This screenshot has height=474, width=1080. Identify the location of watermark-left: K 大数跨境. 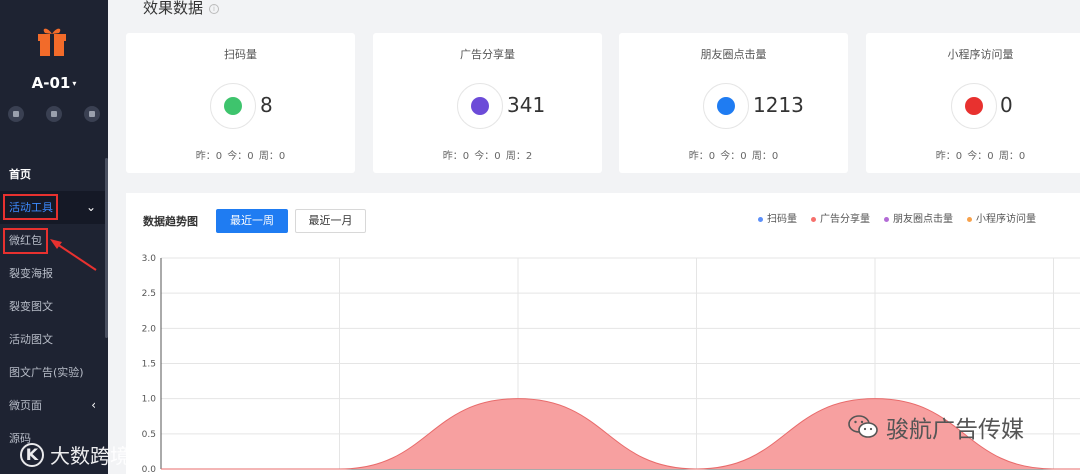
(75, 454).